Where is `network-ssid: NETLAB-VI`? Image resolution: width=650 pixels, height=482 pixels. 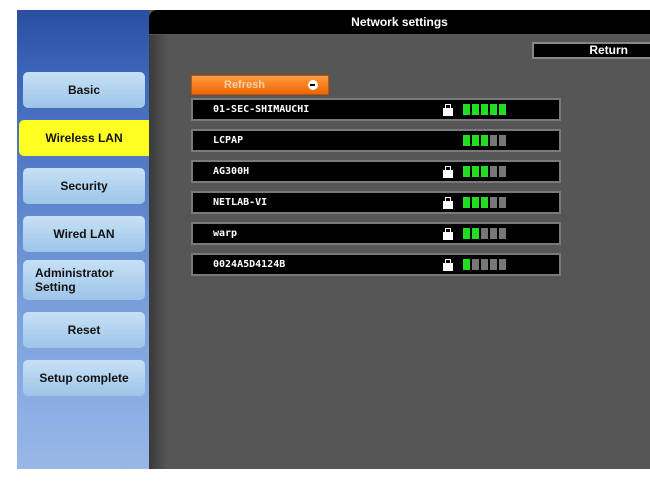
network-ssid: NETLAB-VI is located at coordinates (240, 202).